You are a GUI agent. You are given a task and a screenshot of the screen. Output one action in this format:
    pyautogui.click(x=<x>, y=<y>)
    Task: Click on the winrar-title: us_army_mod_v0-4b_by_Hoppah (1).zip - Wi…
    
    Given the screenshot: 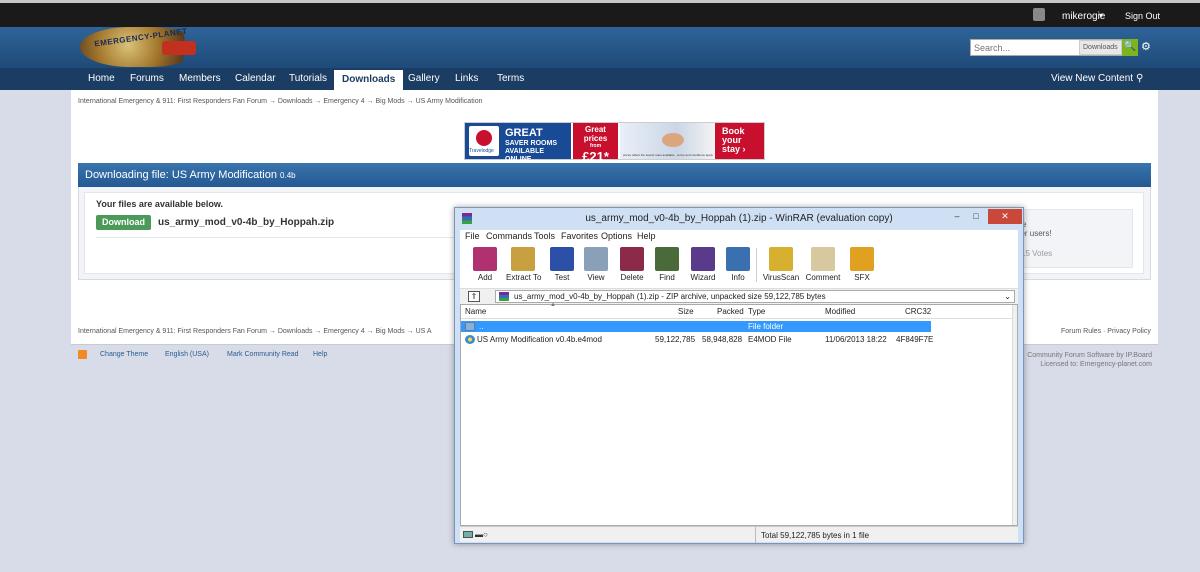 What is the action you would take?
    pyautogui.click(x=739, y=218)
    